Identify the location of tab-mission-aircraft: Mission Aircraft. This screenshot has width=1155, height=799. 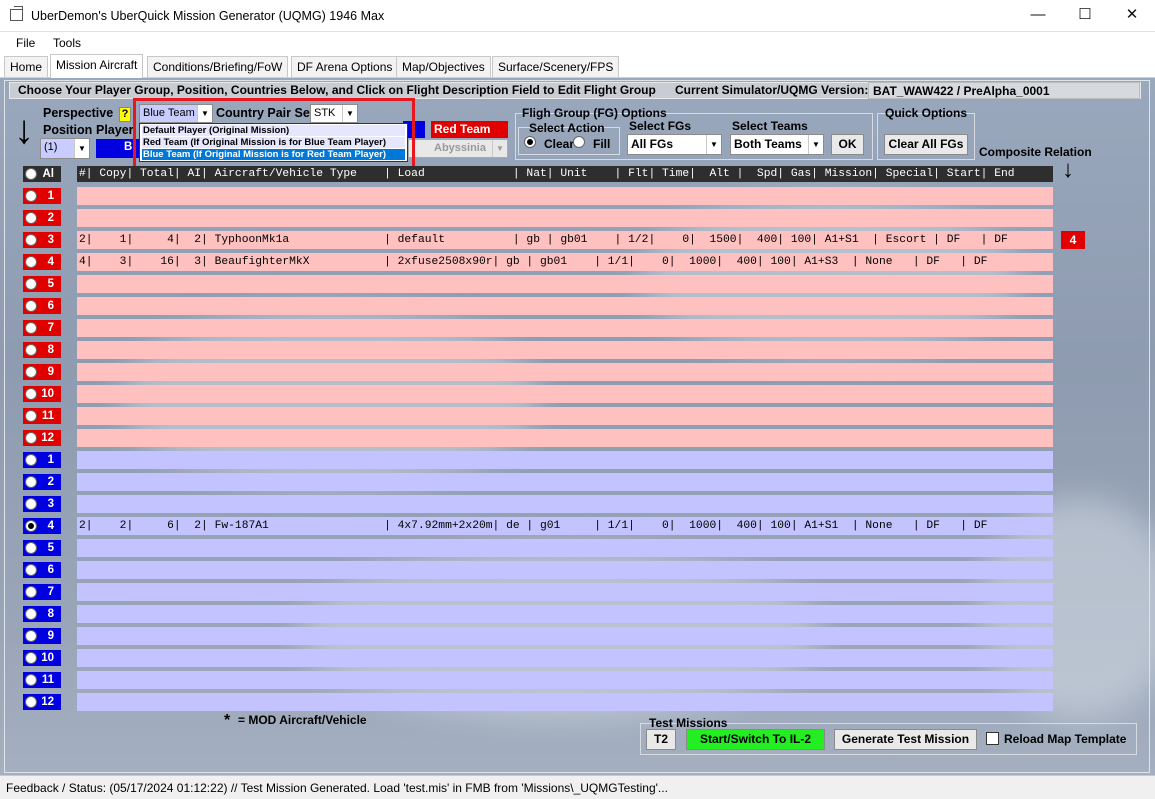
(97, 66).